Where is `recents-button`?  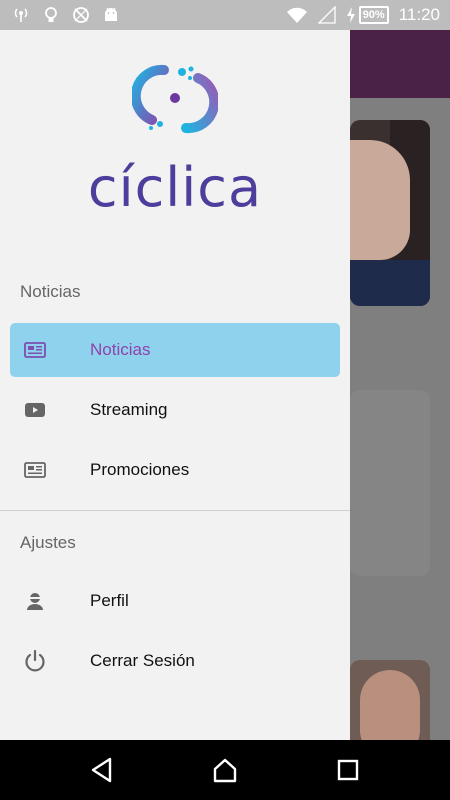
recents-button is located at coordinates (348, 770).